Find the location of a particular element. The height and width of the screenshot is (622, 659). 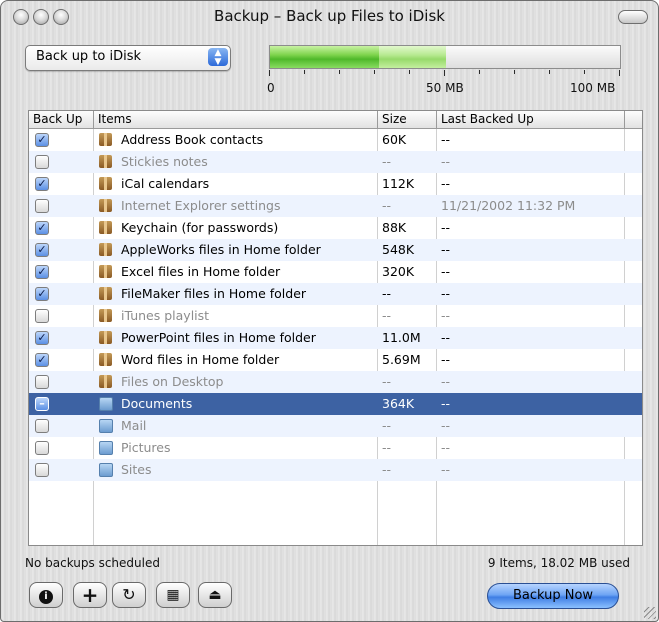

item-size: 60K is located at coordinates (394, 139).